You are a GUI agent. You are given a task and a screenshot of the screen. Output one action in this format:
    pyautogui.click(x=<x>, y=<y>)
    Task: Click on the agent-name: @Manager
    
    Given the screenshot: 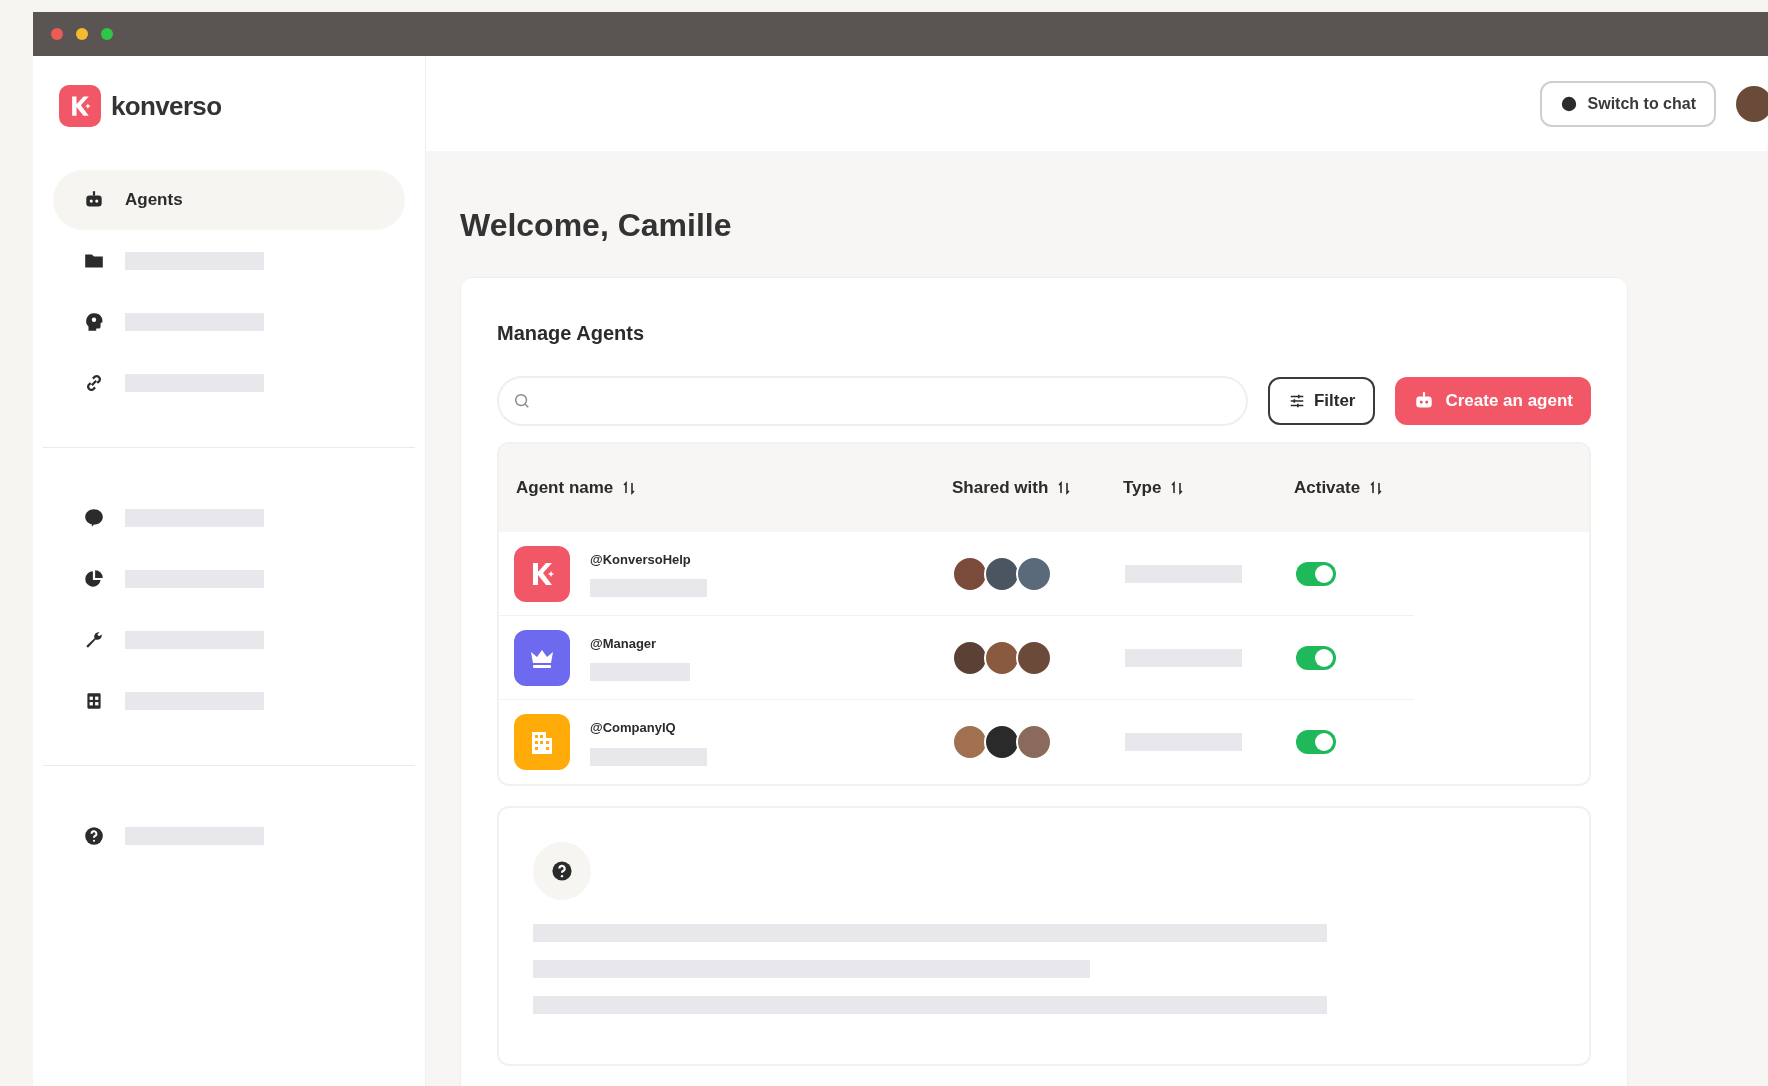 What is the action you would take?
    pyautogui.click(x=624, y=643)
    